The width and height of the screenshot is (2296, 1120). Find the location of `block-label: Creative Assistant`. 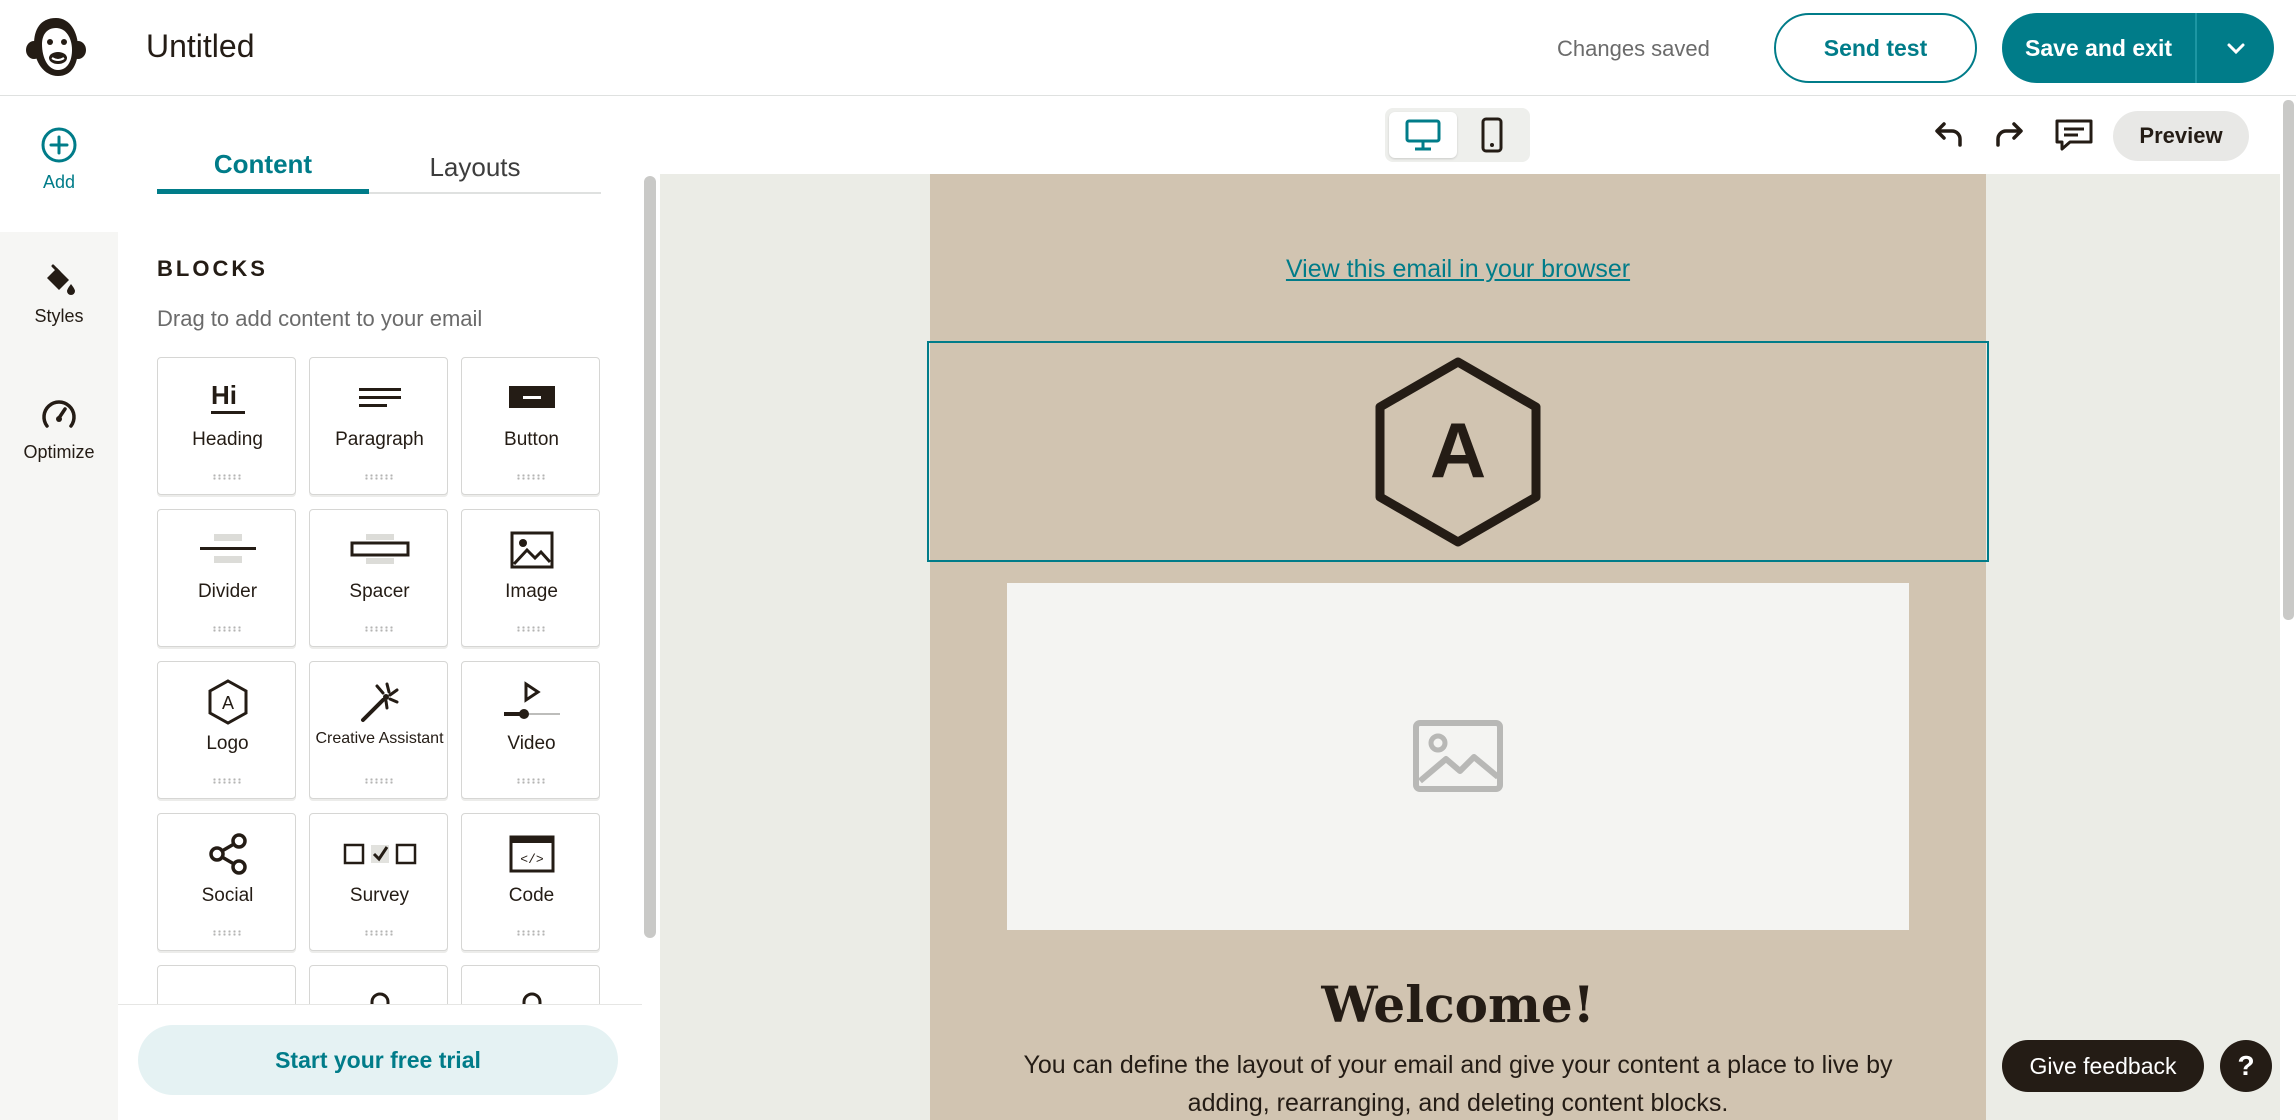

block-label: Creative Assistant is located at coordinates (379, 738).